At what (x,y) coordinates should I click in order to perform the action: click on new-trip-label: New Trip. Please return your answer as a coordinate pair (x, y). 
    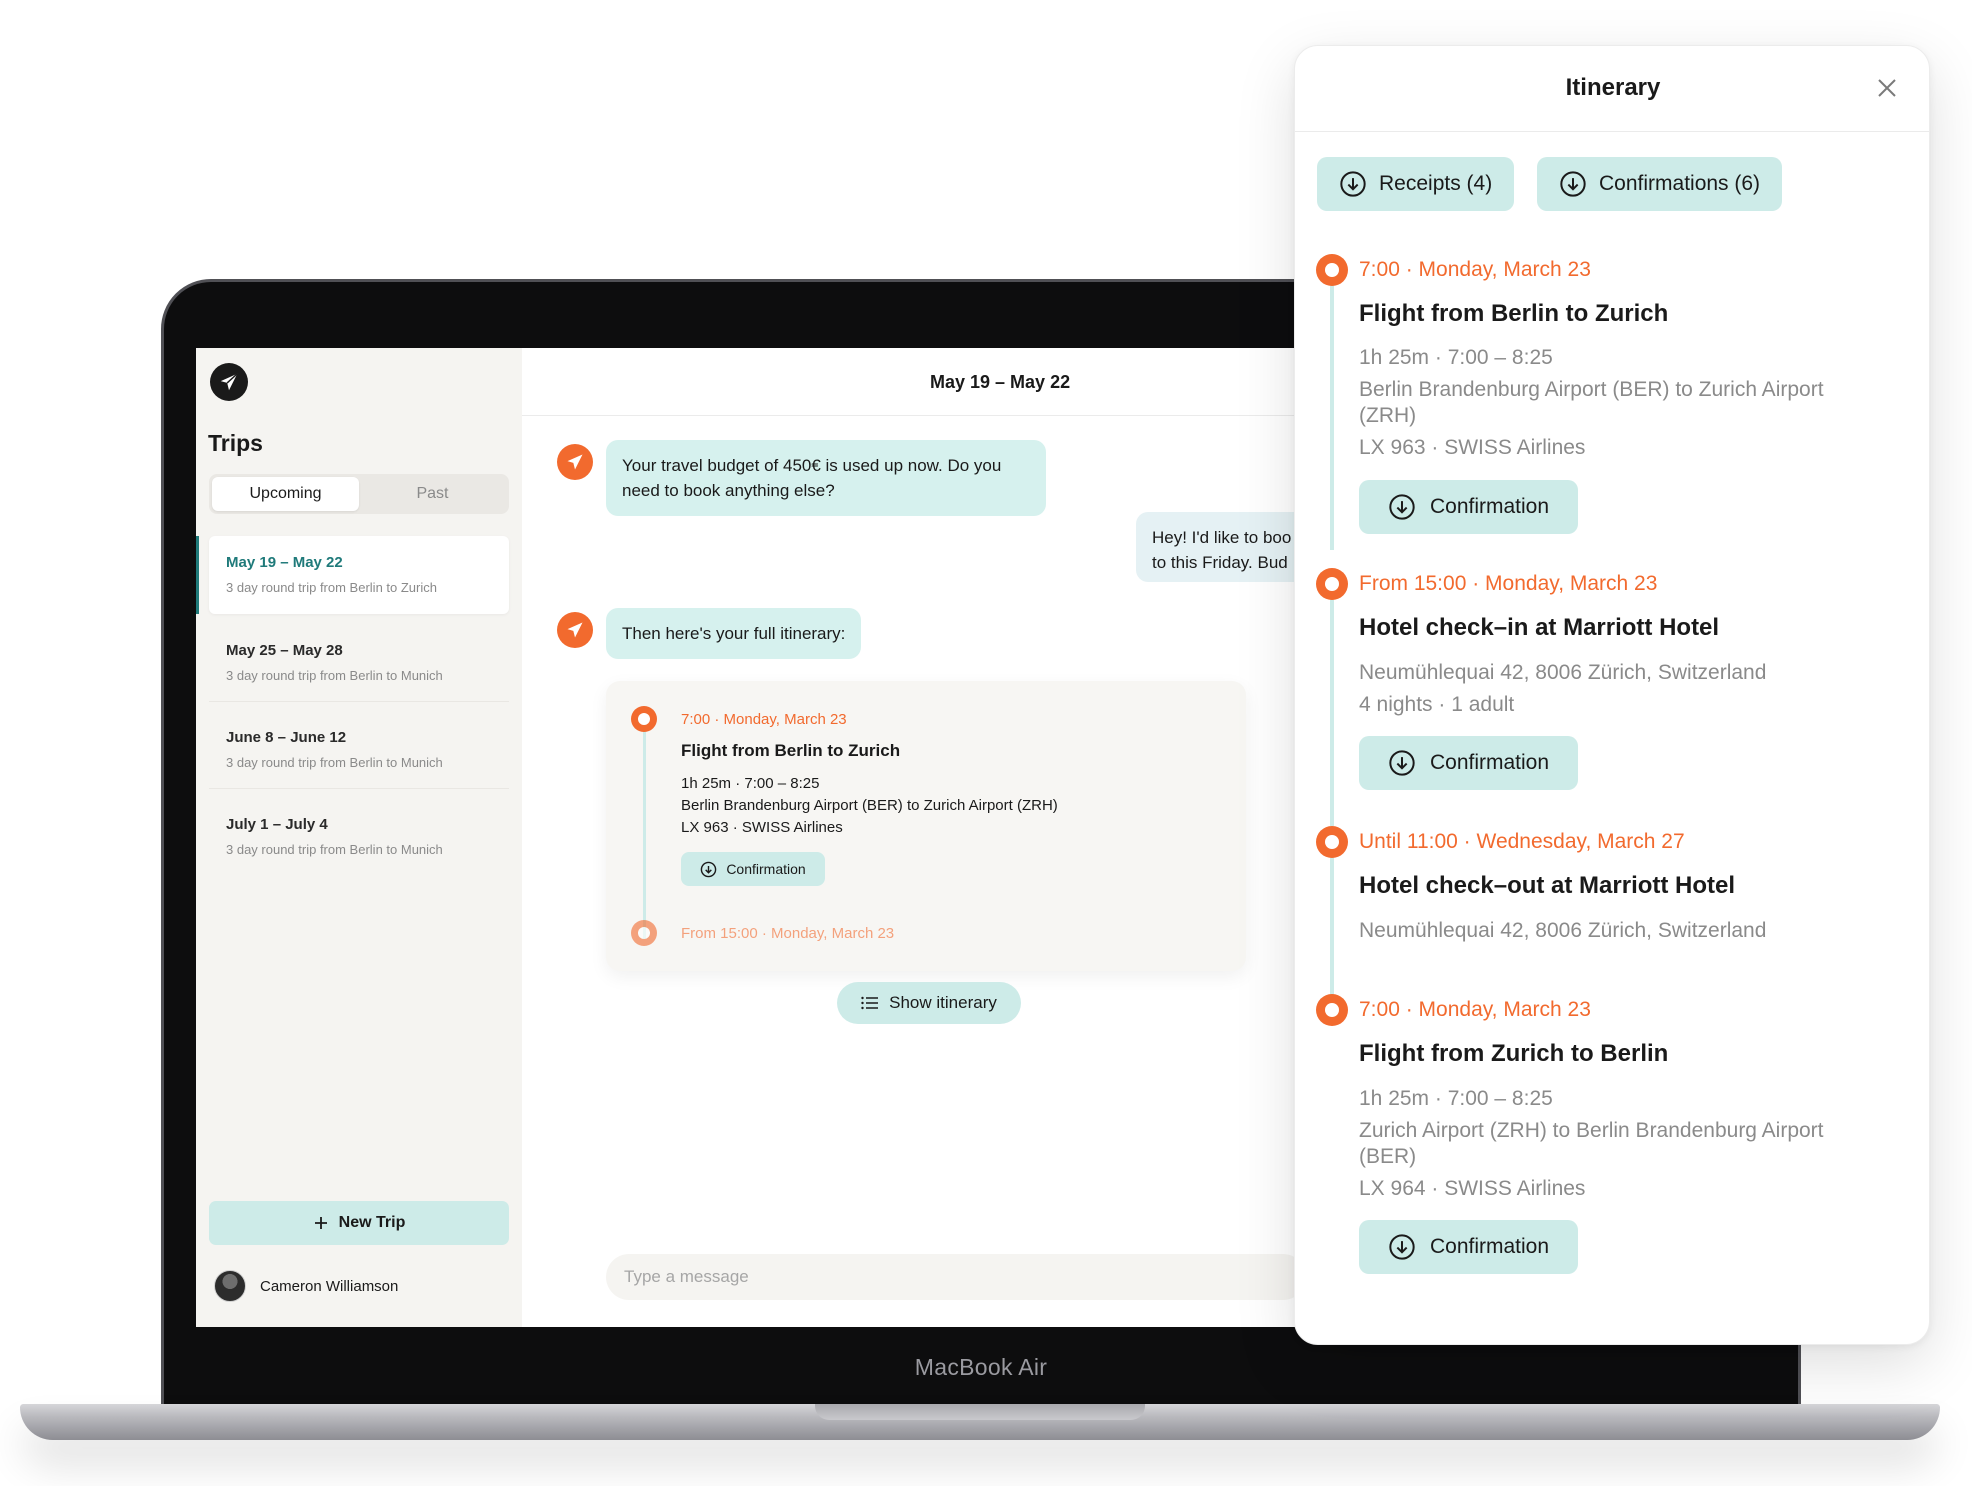
    Looking at the image, I should click on (372, 1222).